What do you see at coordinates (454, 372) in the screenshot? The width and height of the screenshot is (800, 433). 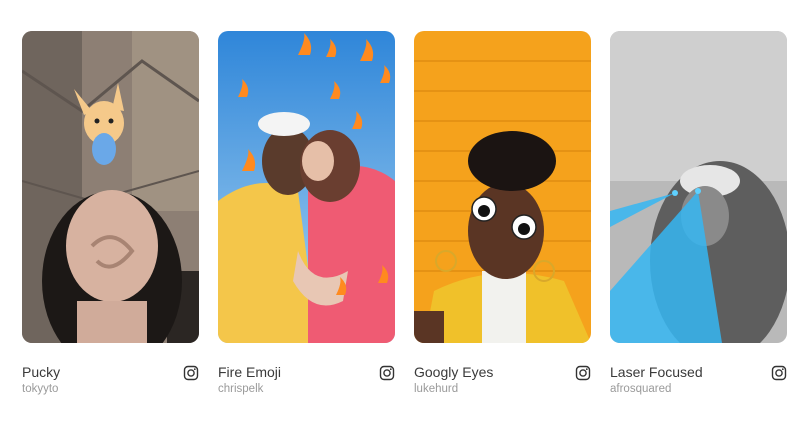 I see `effect-title: Googly Eyes` at bounding box center [454, 372].